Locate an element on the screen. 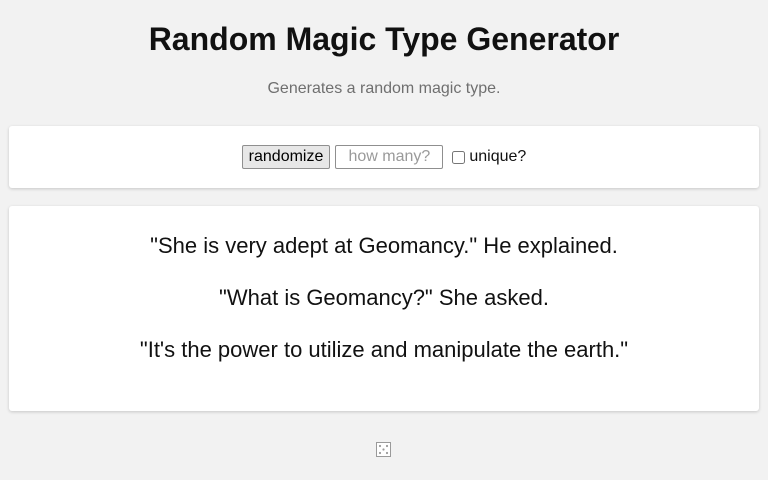 The image size is (768, 480). controls-row: randomize unique? is located at coordinates (383, 157).